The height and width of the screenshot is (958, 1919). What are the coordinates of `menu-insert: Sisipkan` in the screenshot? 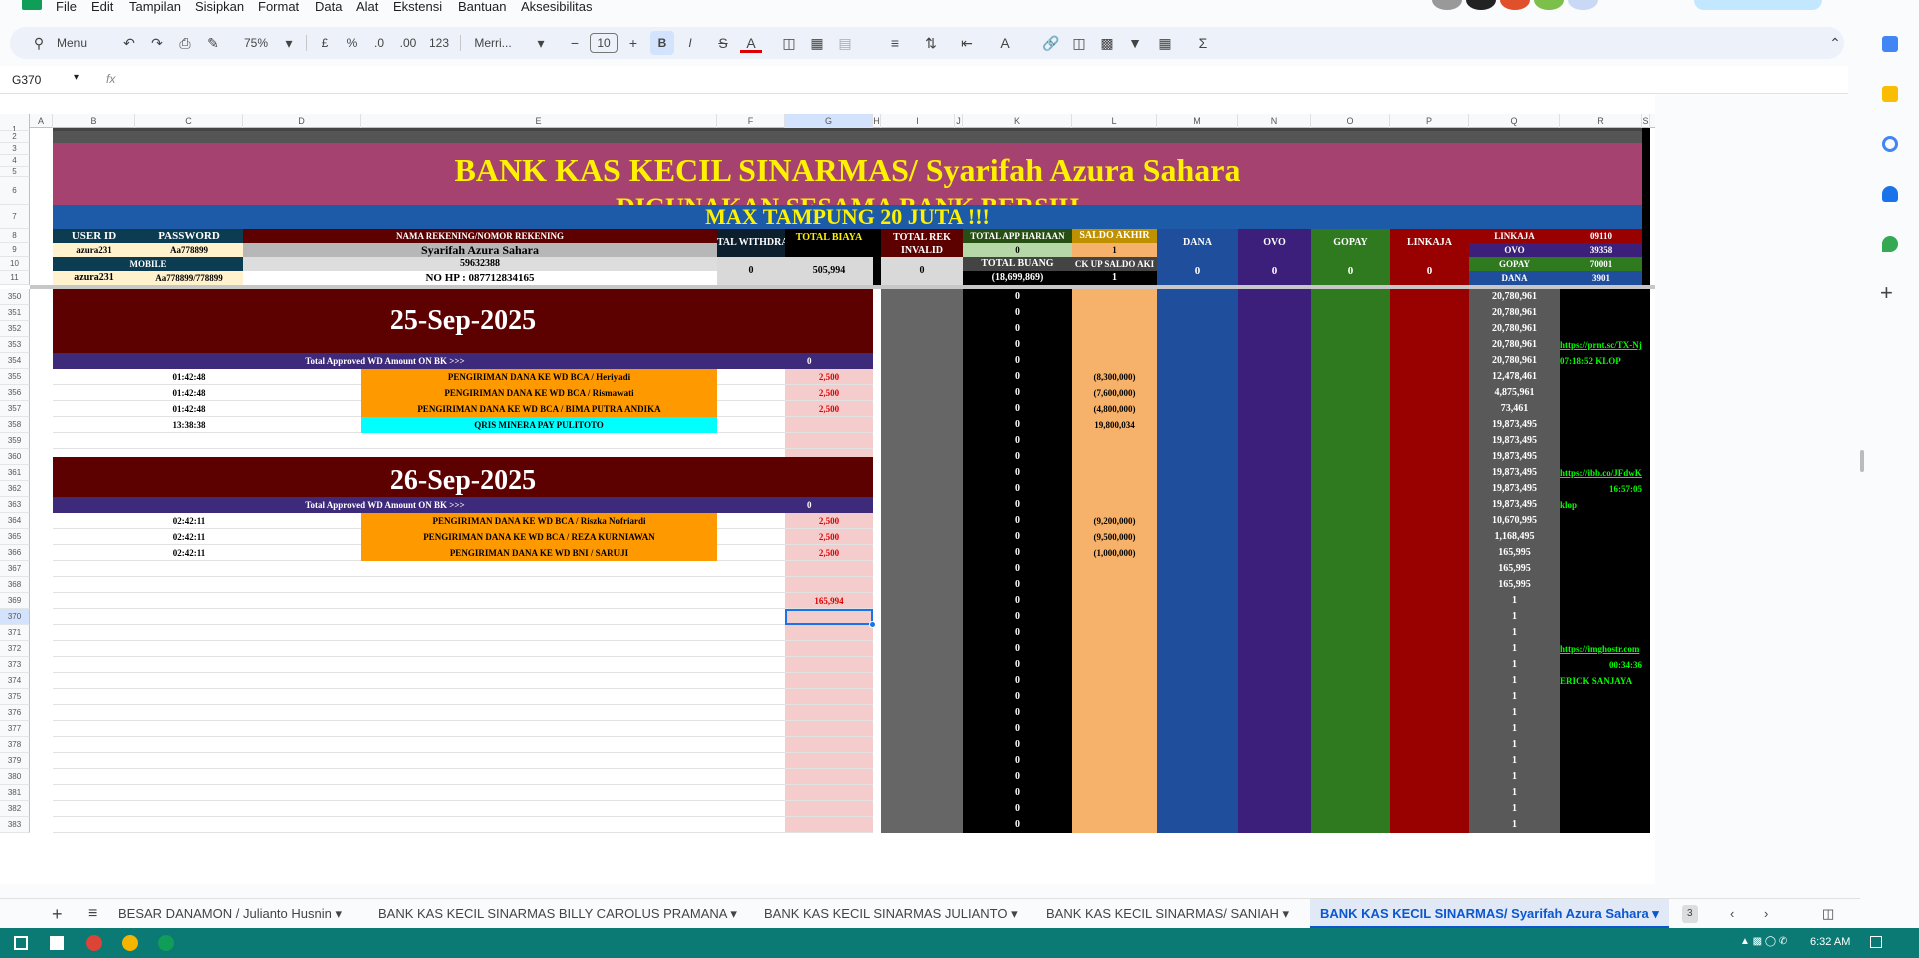 It's located at (219, 7).